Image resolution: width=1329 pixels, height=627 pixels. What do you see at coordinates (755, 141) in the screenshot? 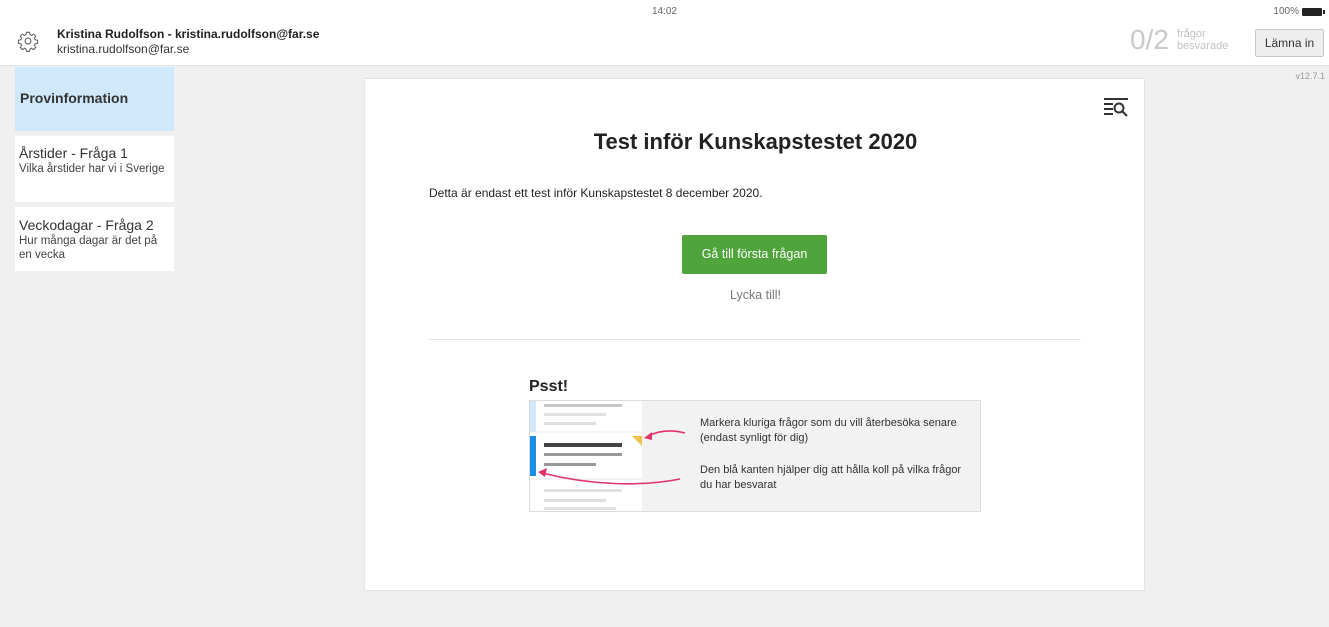
I see `page-title: Test inför Kunskapstestet 2020` at bounding box center [755, 141].